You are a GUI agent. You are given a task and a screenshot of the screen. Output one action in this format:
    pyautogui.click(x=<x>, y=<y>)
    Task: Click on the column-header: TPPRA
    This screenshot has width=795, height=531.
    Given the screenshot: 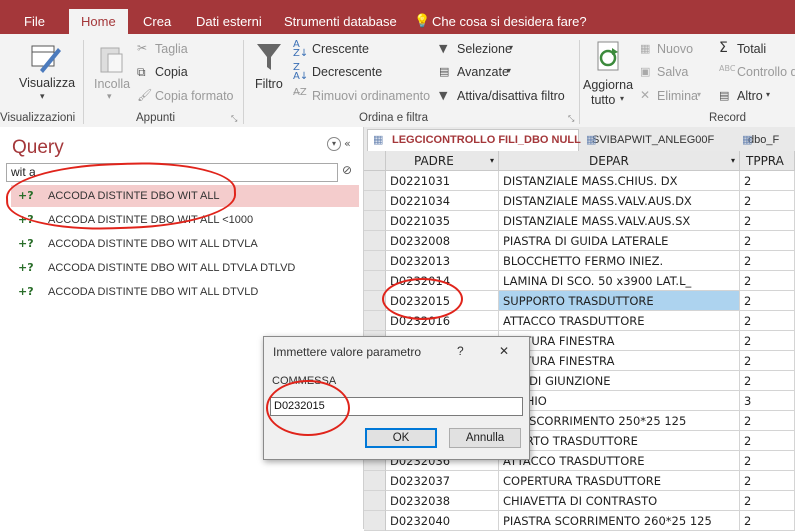 What is the action you would take?
    pyautogui.click(x=767, y=161)
    